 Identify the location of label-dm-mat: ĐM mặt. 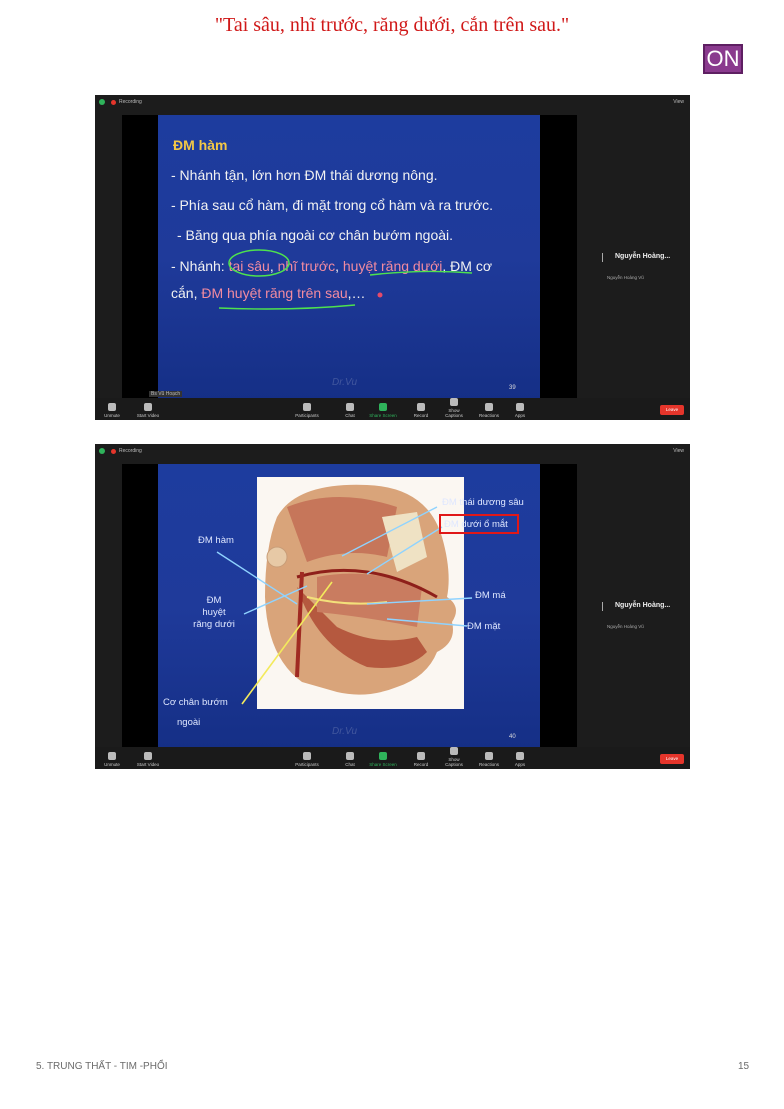
(484, 626).